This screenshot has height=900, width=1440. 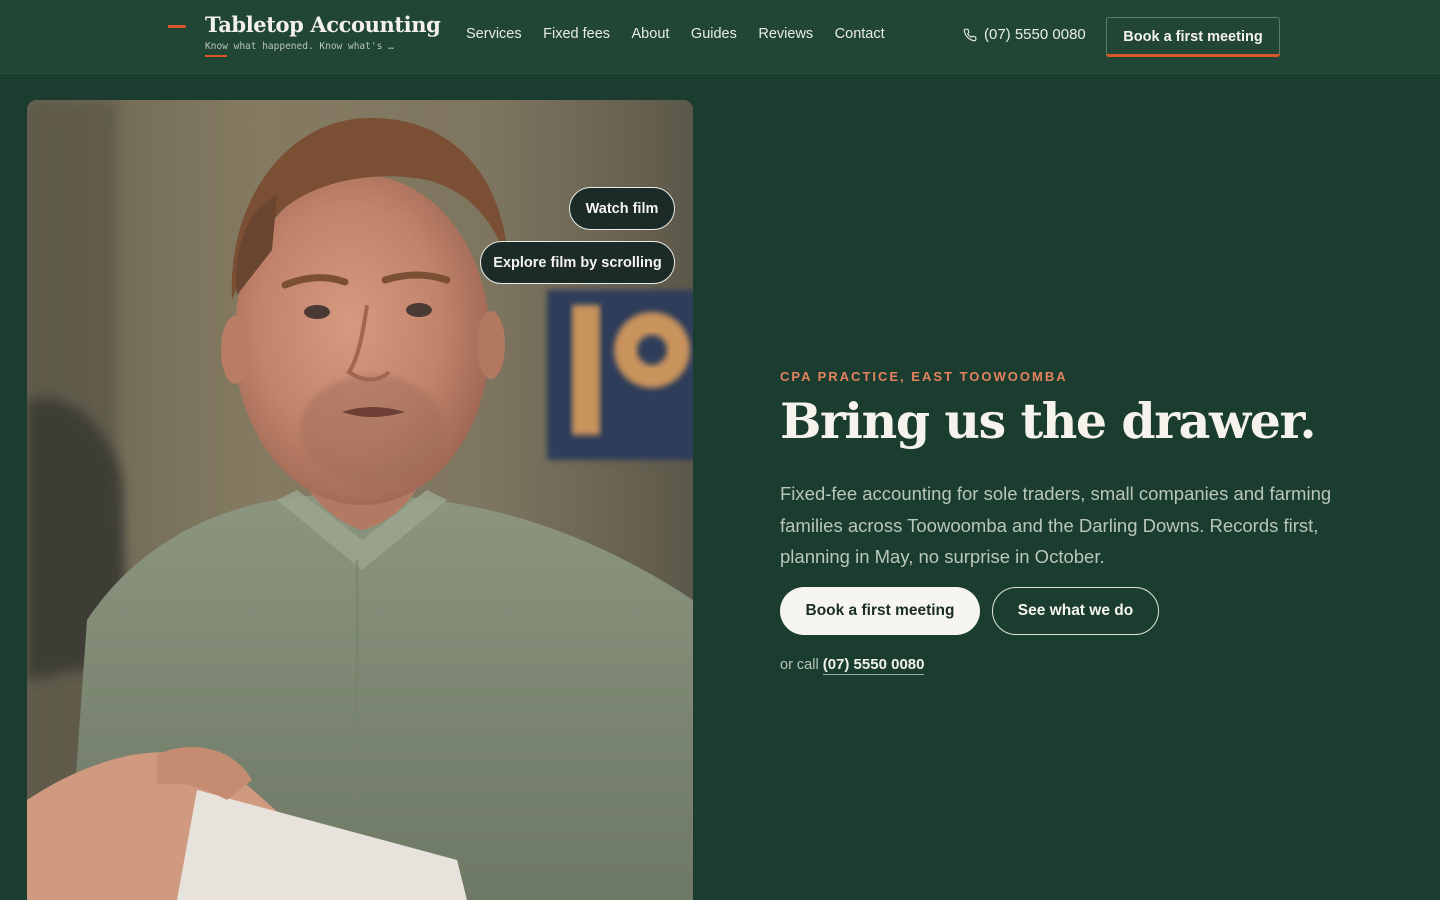 I want to click on brand-name: Tabletop Accounting, so click(x=323, y=24).